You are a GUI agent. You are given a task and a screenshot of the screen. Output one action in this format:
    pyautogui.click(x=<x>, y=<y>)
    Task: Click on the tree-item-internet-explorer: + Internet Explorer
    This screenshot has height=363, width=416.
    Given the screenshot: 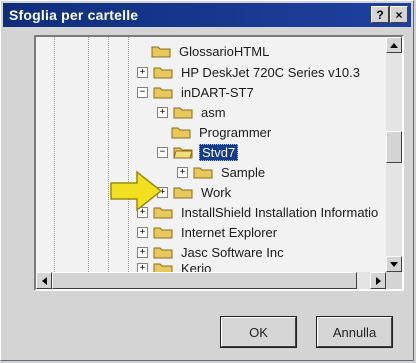 What is the action you would take?
    pyautogui.click(x=208, y=232)
    